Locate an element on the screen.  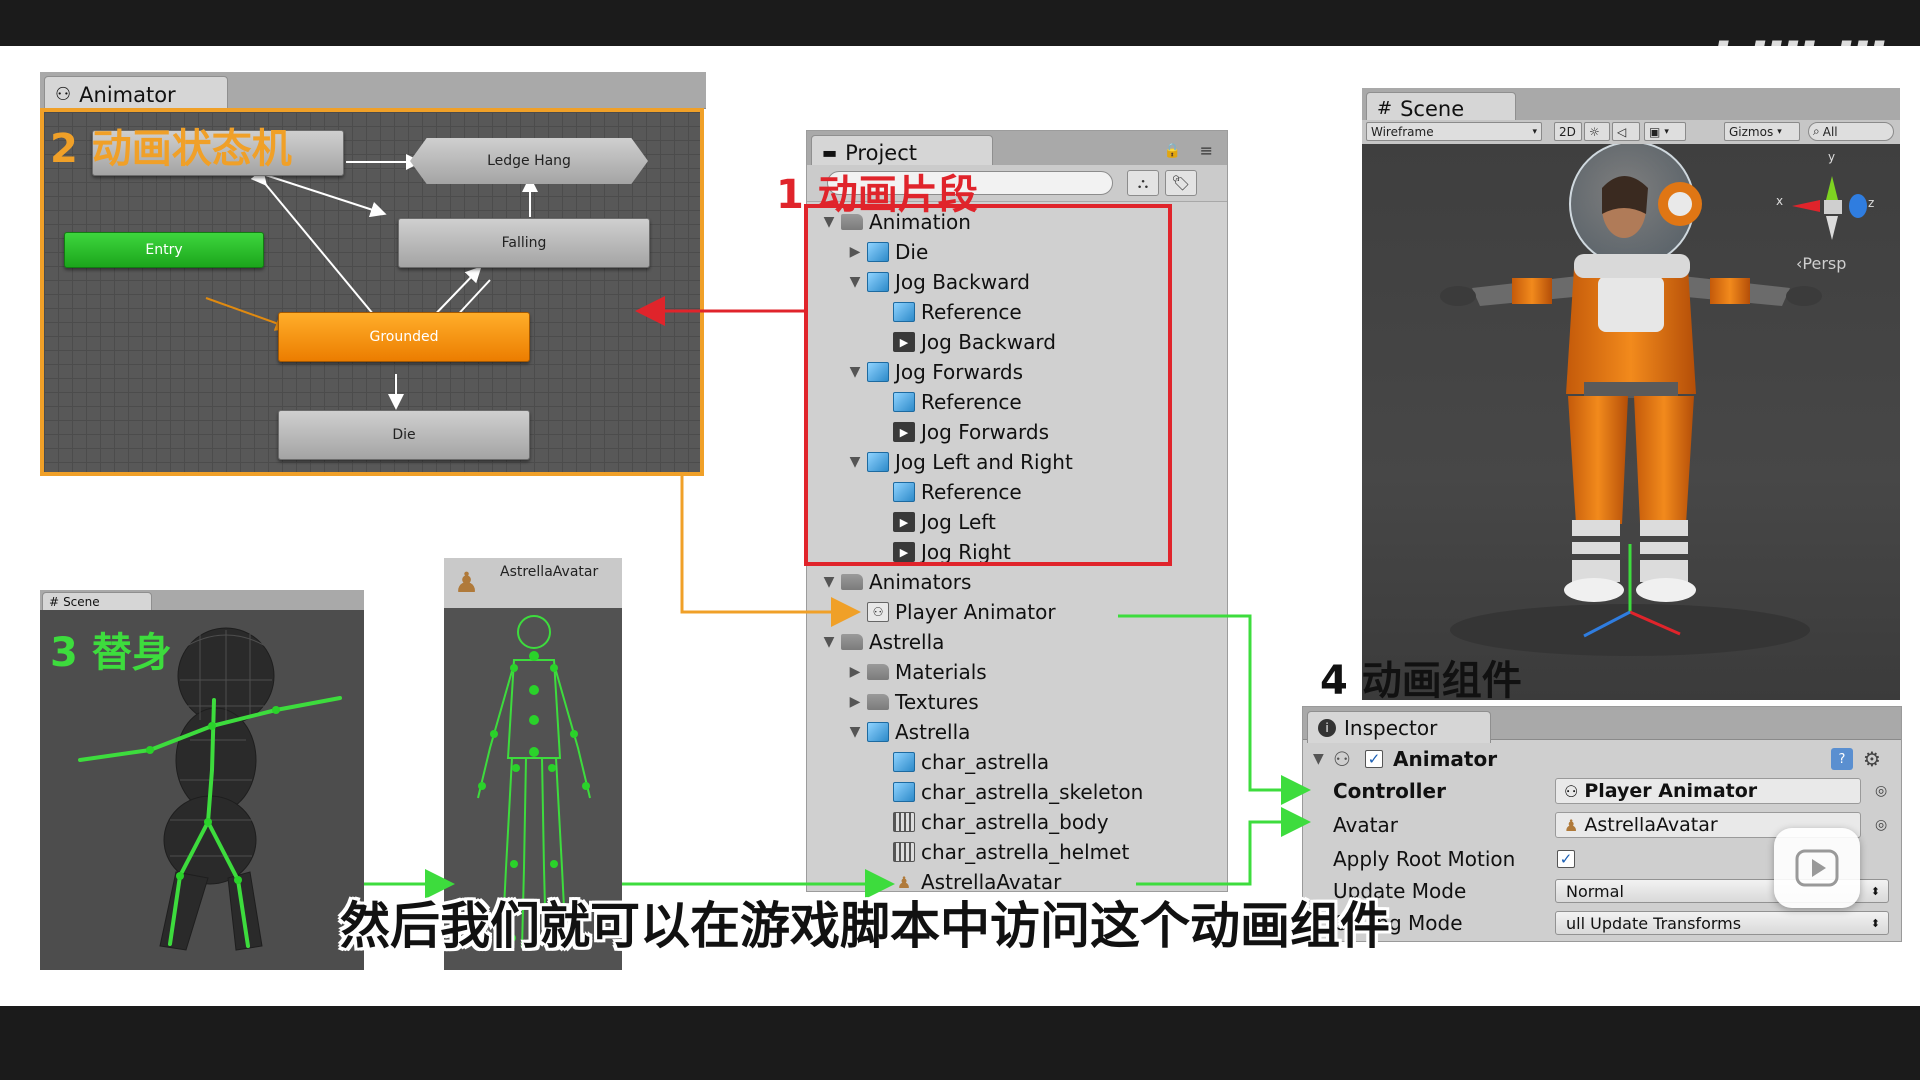
prefab-icon is located at coordinates (904, 792).